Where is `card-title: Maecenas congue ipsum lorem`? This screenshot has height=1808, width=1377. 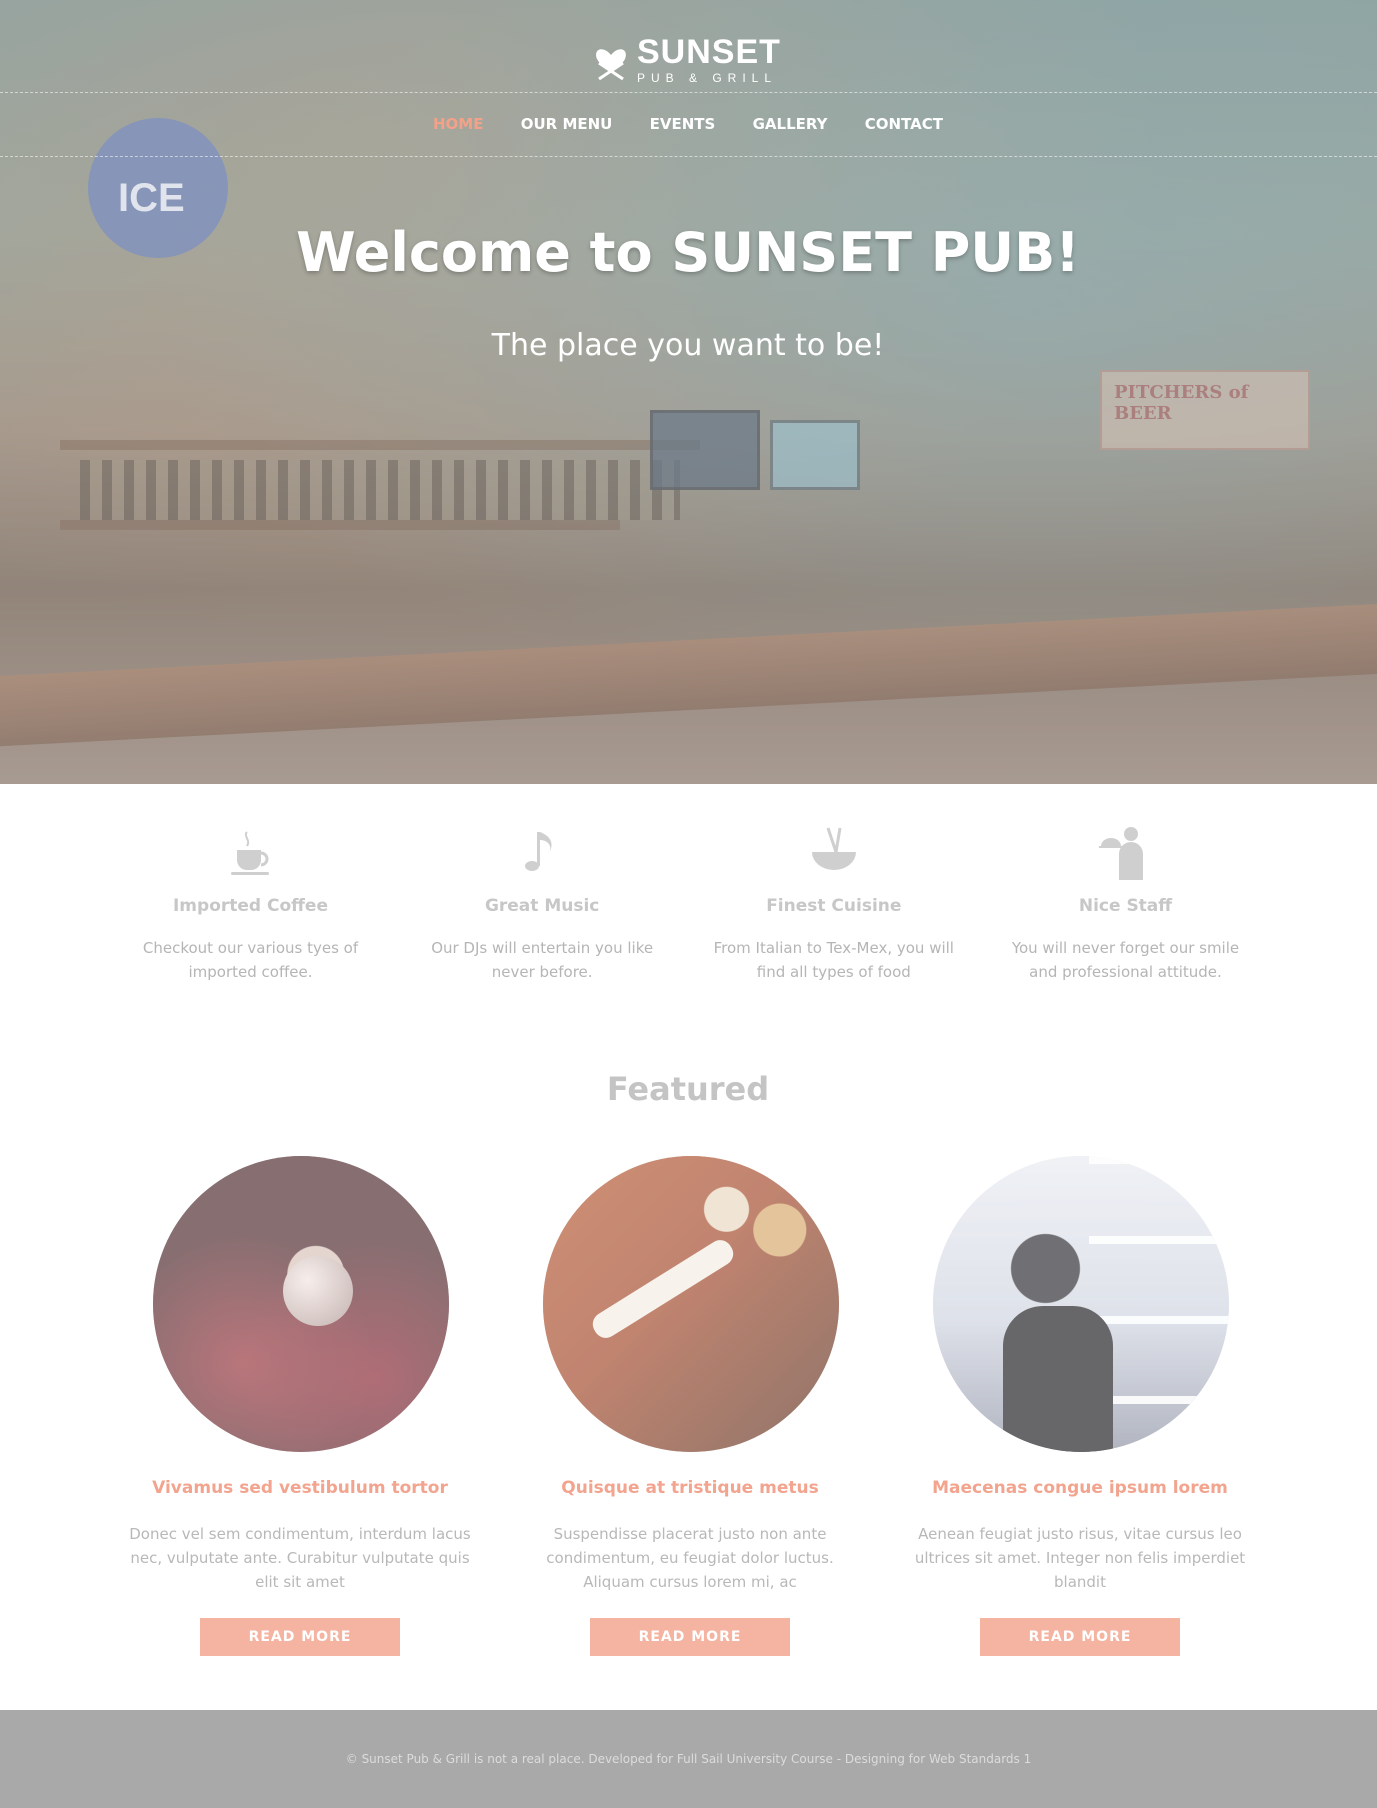
card-title: Maecenas congue ipsum lorem is located at coordinates (1080, 1488).